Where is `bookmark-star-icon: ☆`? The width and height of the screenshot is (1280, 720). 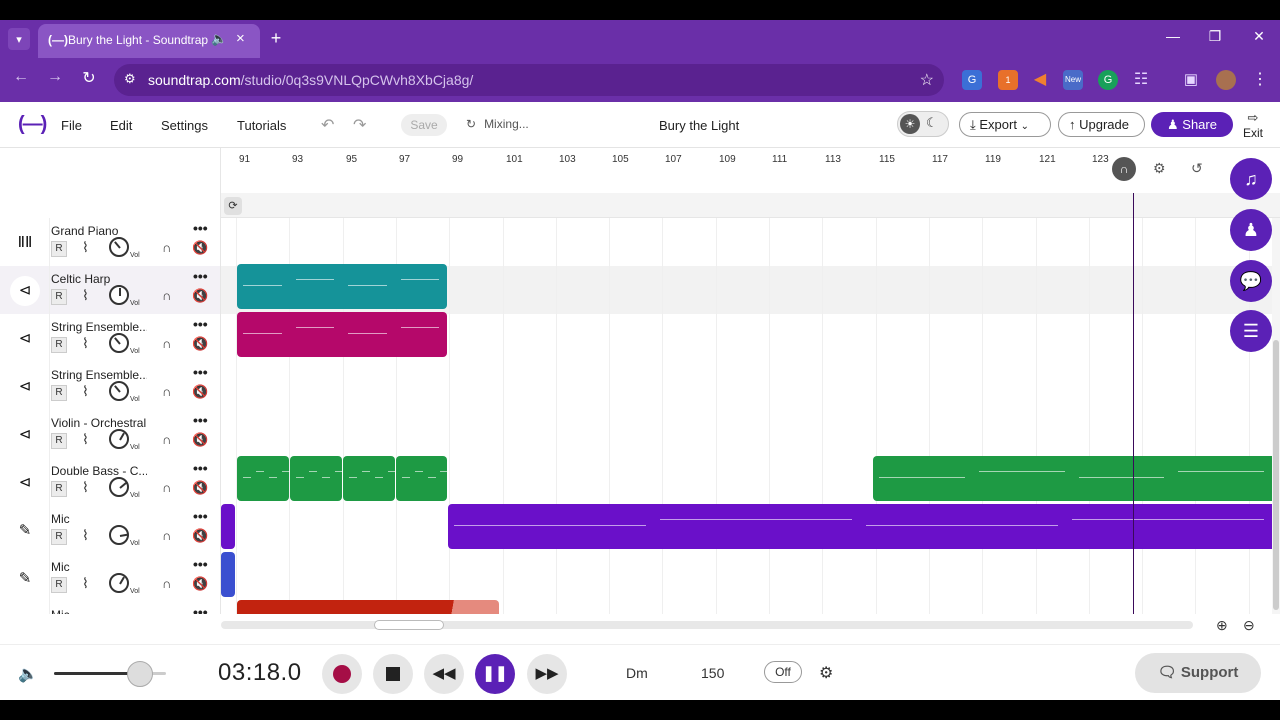 bookmark-star-icon: ☆ is located at coordinates (927, 80).